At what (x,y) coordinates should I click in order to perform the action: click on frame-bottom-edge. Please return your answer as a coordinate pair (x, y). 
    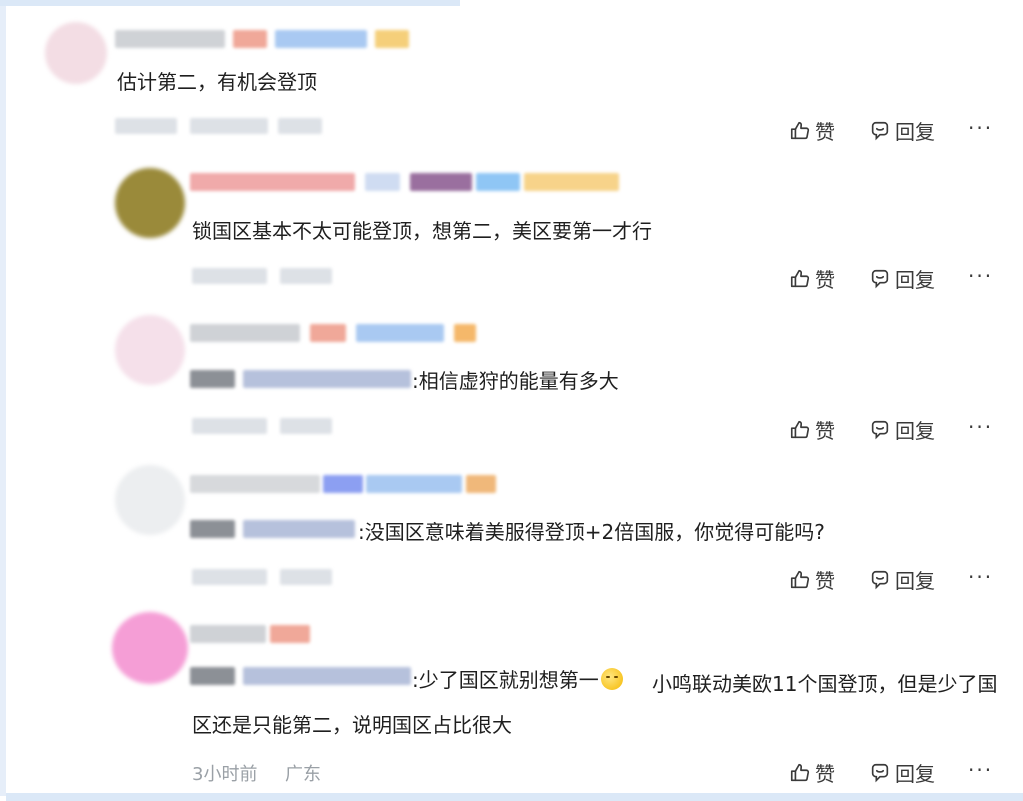
    Looking at the image, I should click on (514, 797).